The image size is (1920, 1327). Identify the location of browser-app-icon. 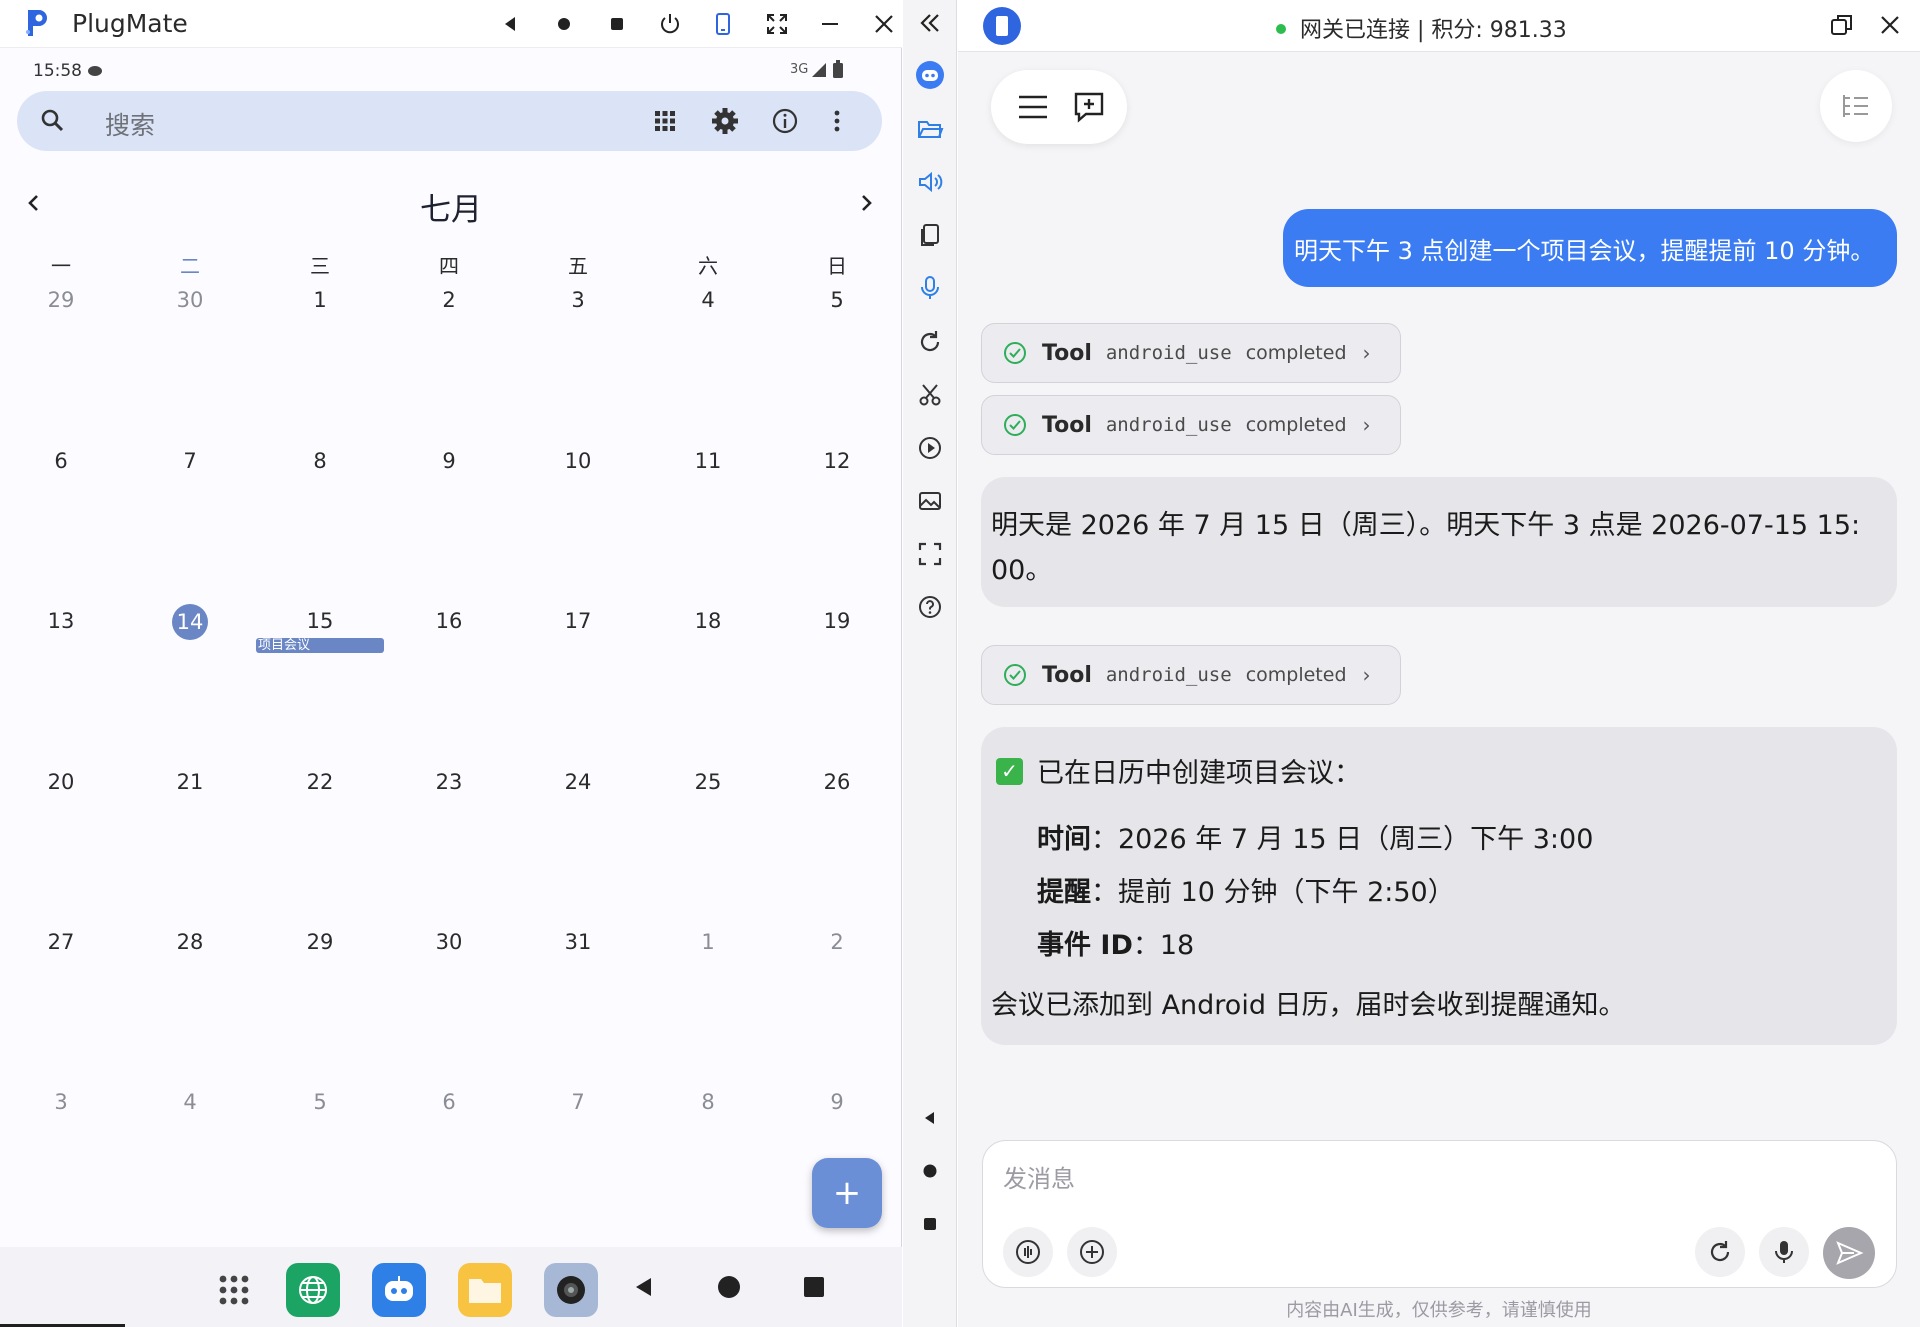
(313, 1290).